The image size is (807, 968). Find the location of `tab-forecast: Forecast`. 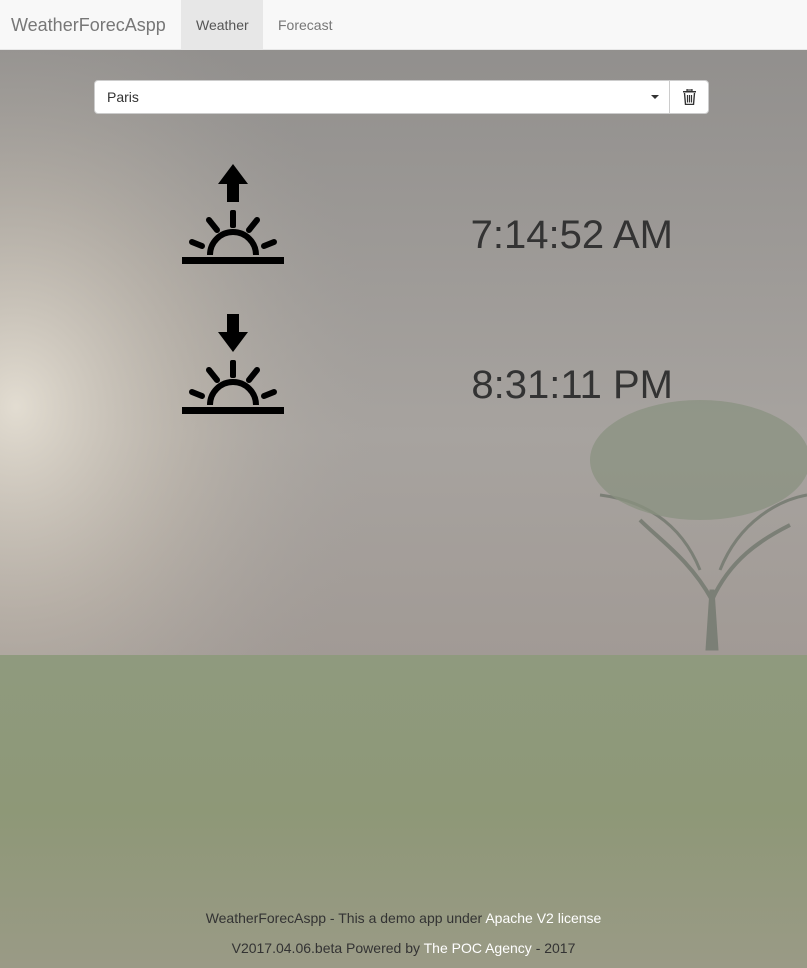

tab-forecast: Forecast is located at coordinates (305, 25).